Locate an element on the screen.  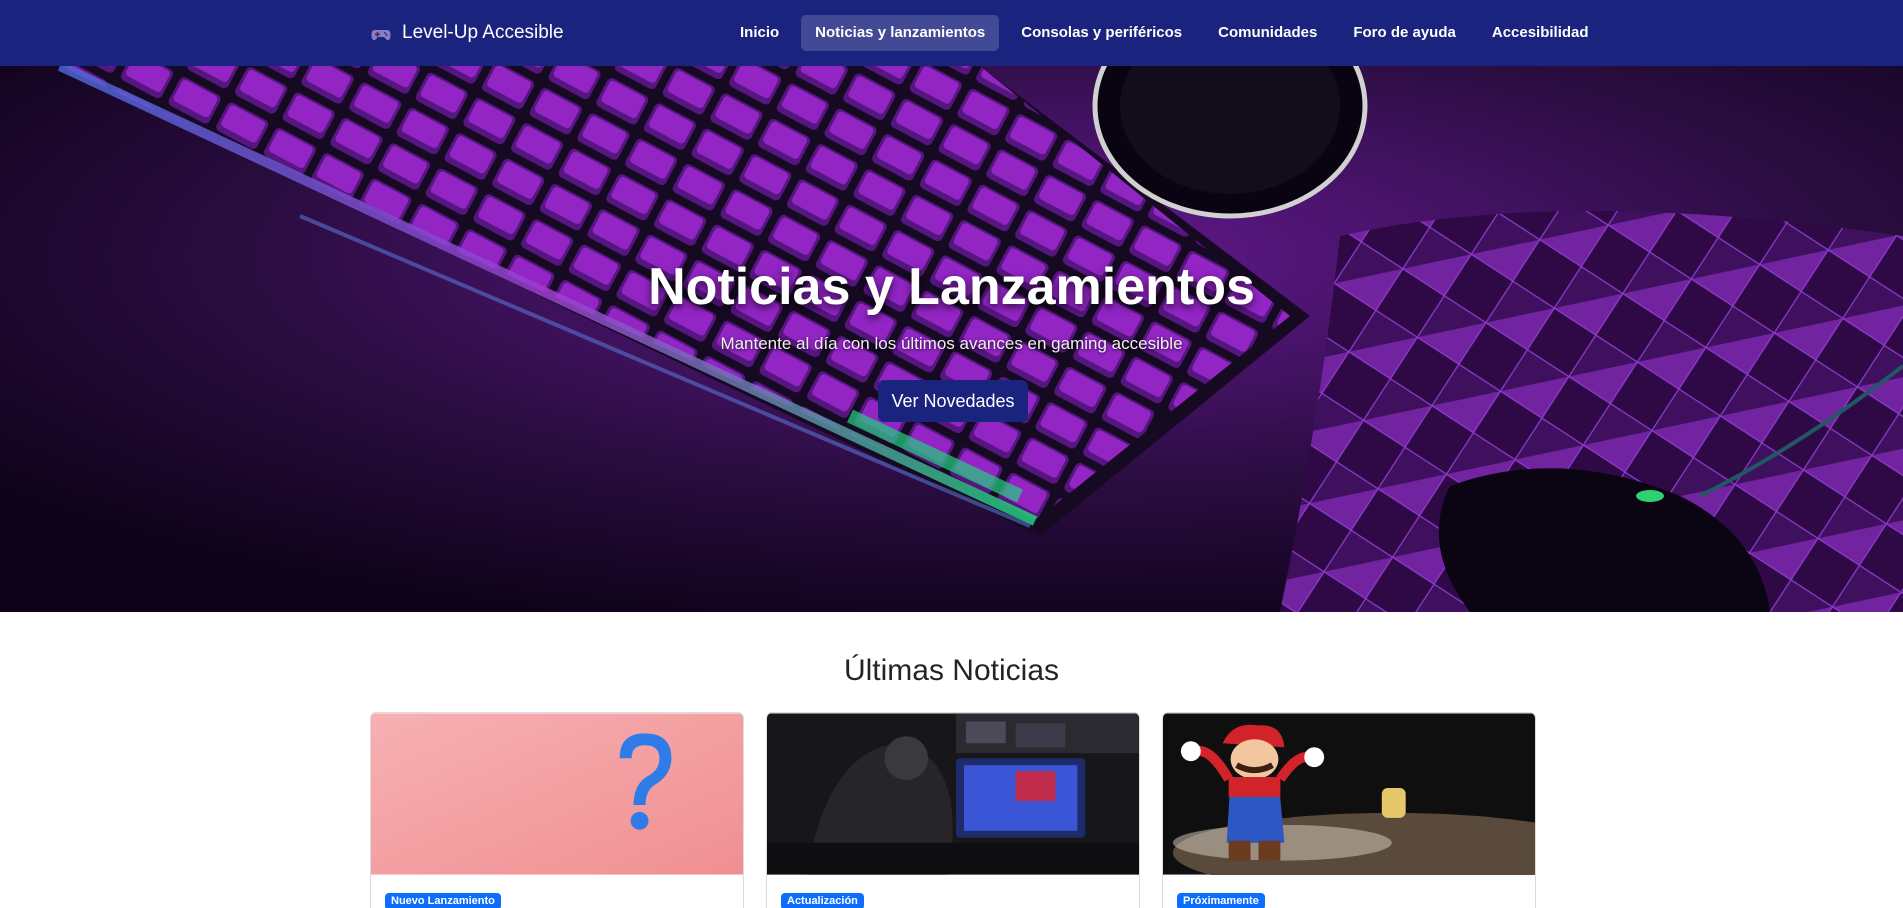
card-badge: Nuevo Lanzamiento is located at coordinates (443, 900).